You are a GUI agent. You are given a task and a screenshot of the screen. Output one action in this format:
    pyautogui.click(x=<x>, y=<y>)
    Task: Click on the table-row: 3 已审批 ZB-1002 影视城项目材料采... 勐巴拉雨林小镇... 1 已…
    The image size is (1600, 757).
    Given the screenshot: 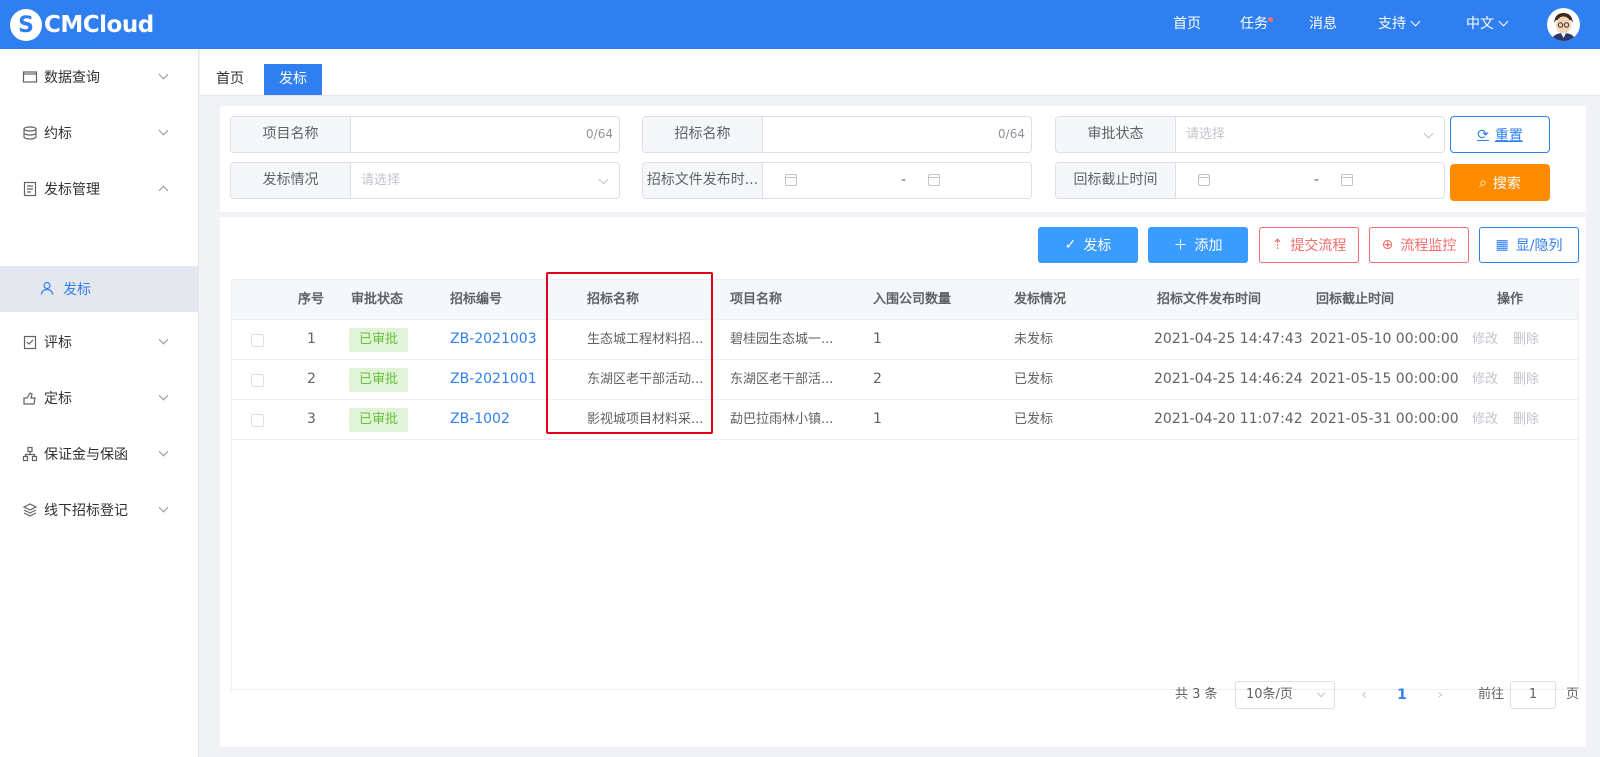 What is the action you would take?
    pyautogui.click(x=905, y=420)
    